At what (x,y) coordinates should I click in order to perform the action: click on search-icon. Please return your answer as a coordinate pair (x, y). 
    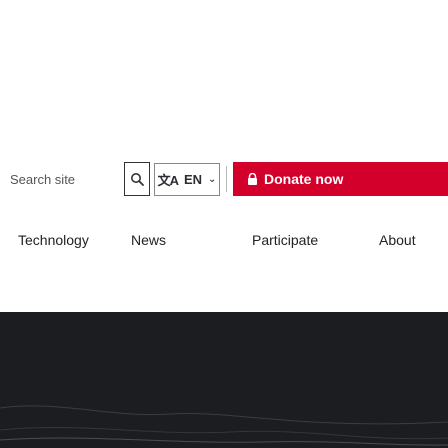
    Looking at the image, I should click on (137, 179).